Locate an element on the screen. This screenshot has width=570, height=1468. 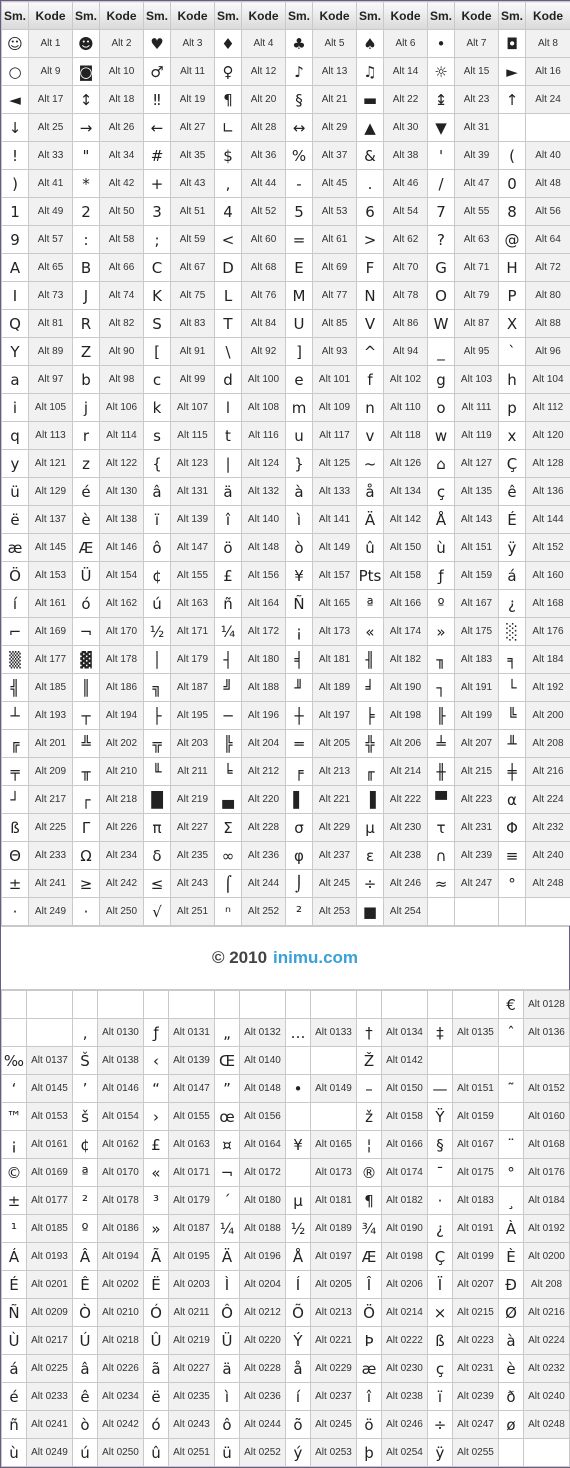
alt-code-cell: Alt 200 is located at coordinates (548, 716).